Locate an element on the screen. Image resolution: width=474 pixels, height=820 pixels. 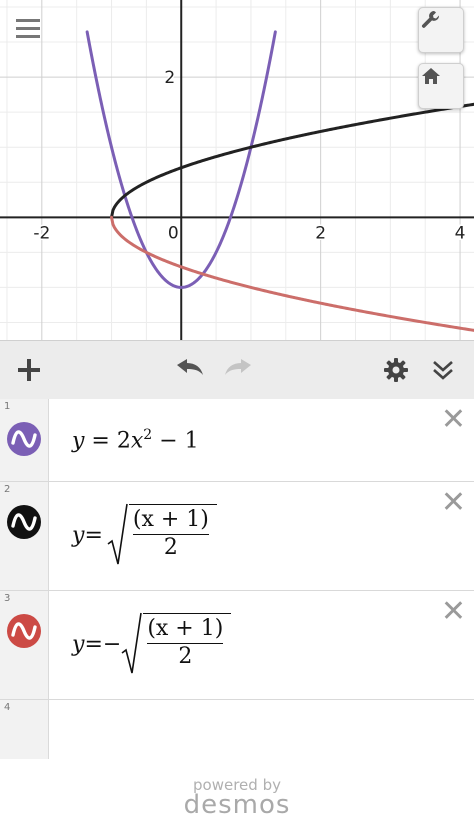
hamburger-icon is located at coordinates (28, 28).